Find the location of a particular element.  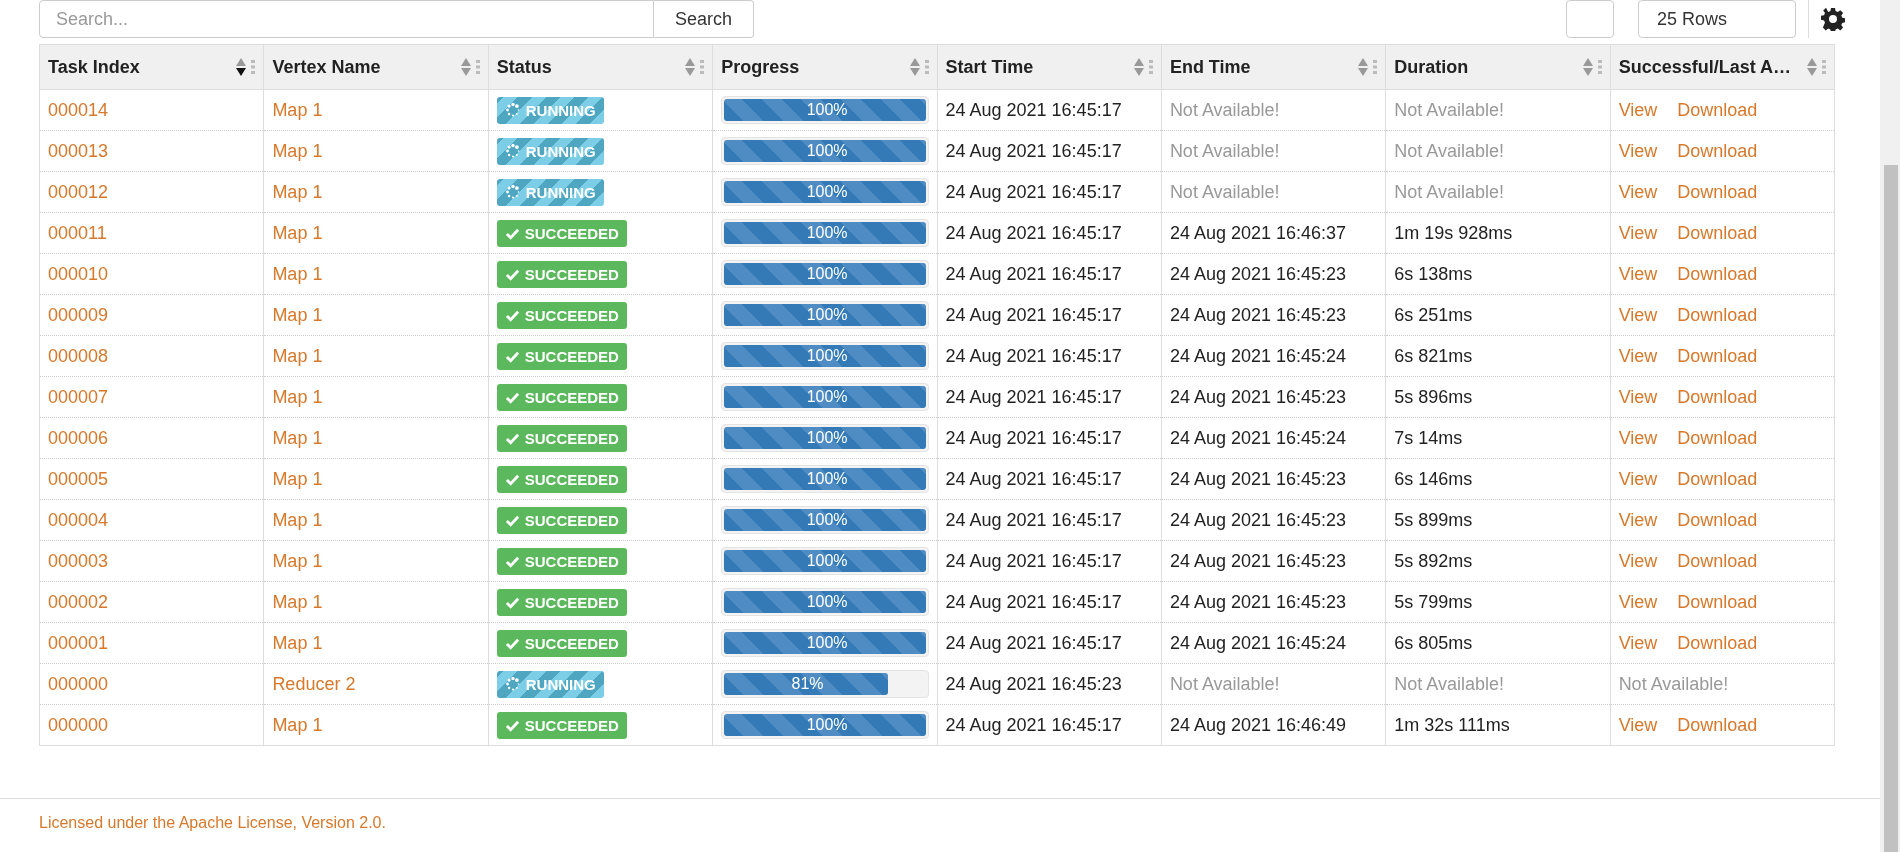

duration: Not Available! is located at coordinates (1449, 150).